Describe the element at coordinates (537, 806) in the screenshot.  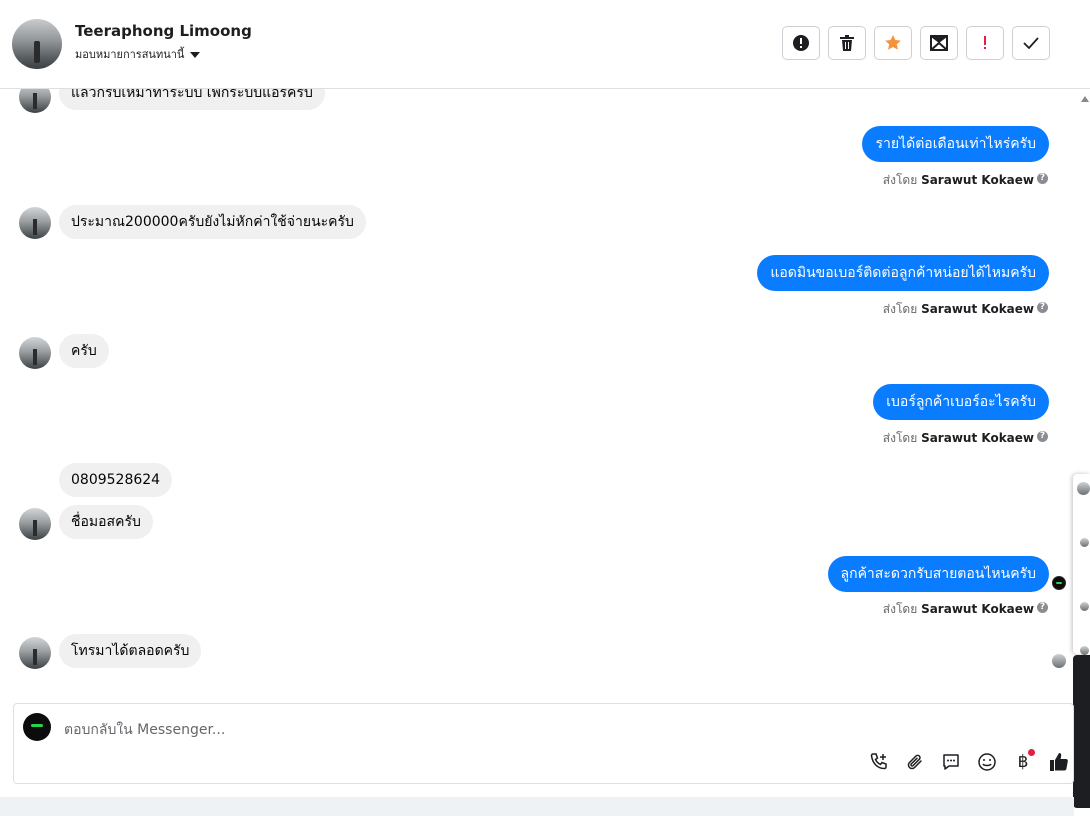
I see `bottom-area` at that location.